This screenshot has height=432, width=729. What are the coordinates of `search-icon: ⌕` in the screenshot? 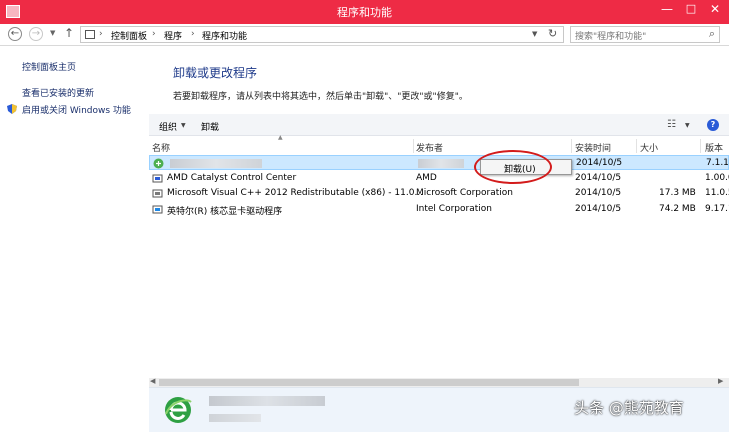 It's located at (712, 34).